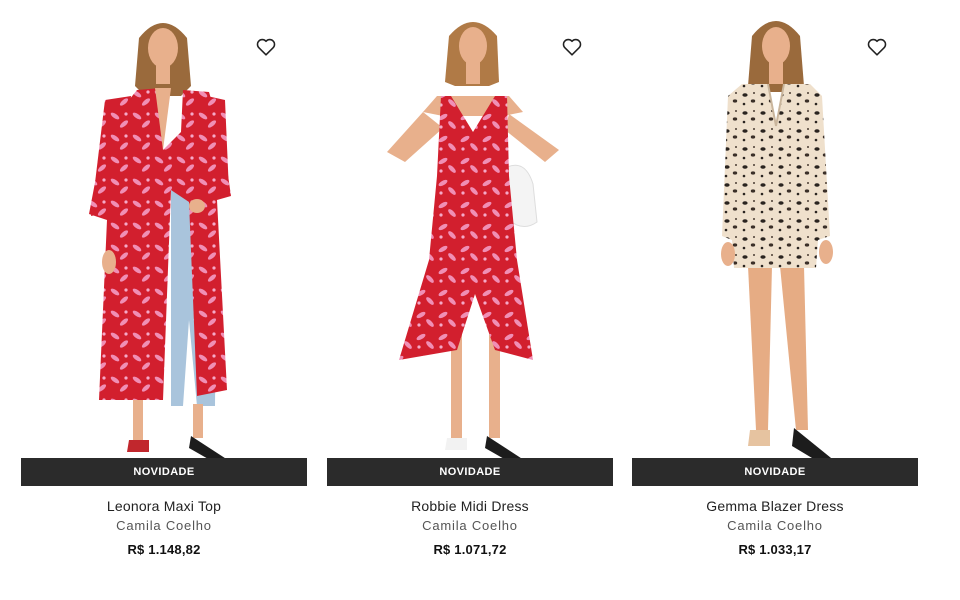  Describe the element at coordinates (470, 549) in the screenshot. I see `product-price: R$ 1.071,72` at that location.